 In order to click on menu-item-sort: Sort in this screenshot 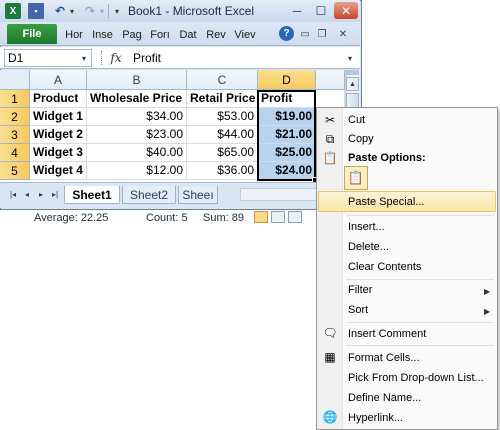, I will do `click(358, 310)`.